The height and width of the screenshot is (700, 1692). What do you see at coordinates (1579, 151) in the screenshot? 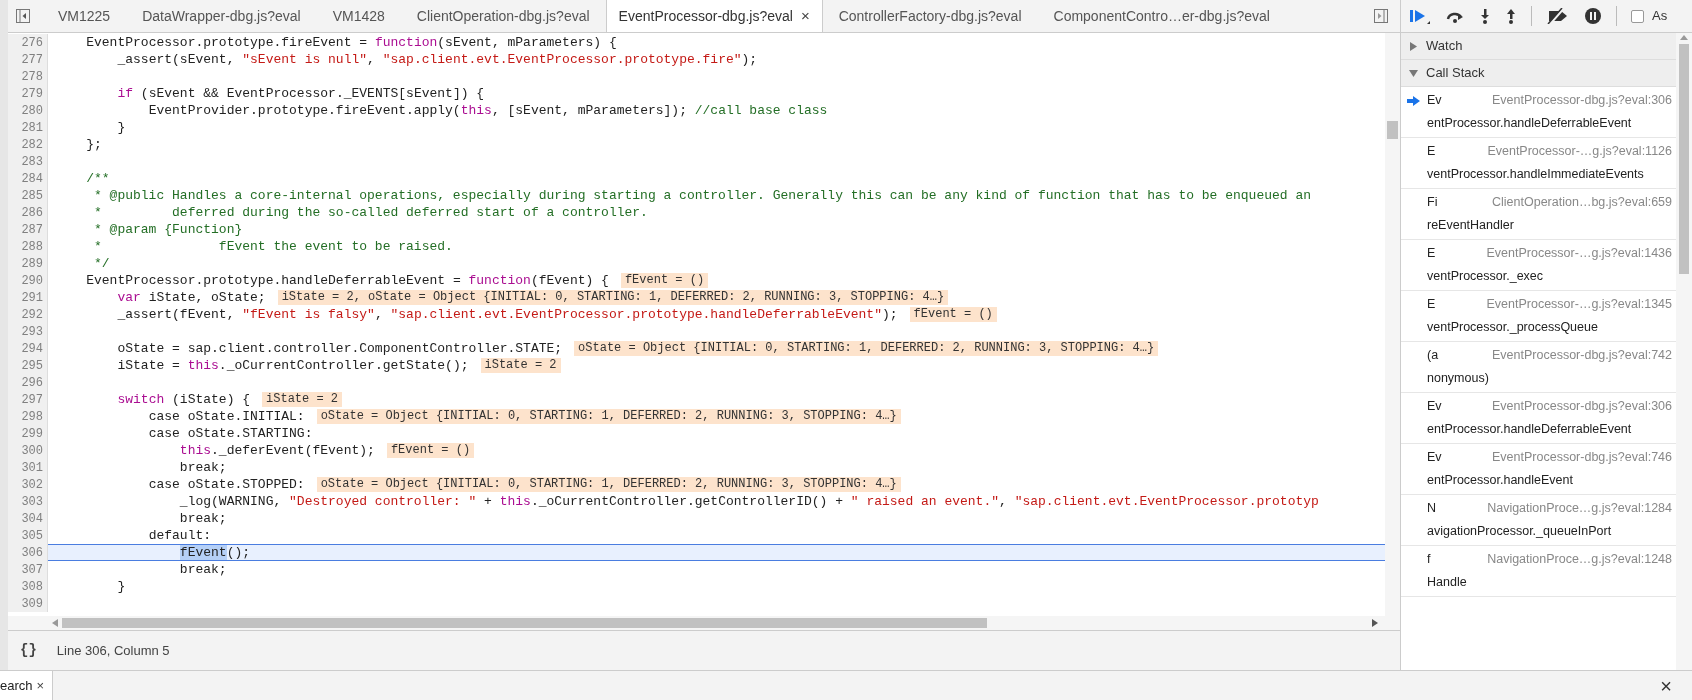
I see `frame-location: EventProcessor-…g.js?eval:1126` at bounding box center [1579, 151].